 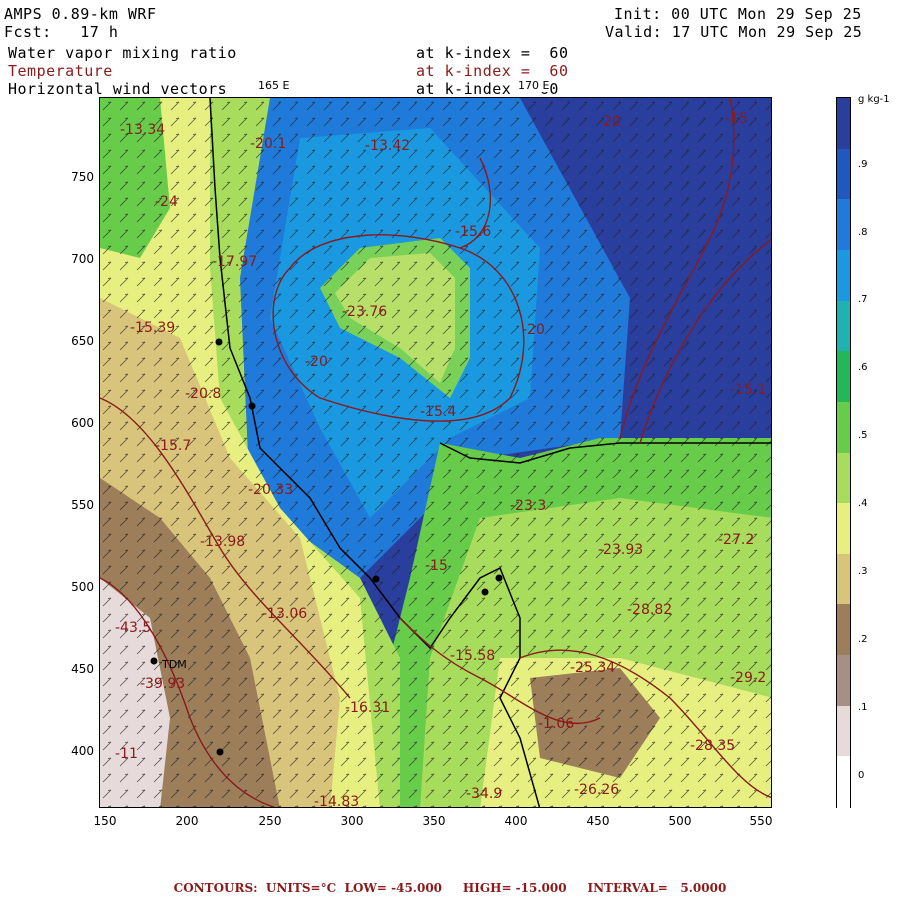 I want to click on x-tick: 250, so click(x=270, y=821).